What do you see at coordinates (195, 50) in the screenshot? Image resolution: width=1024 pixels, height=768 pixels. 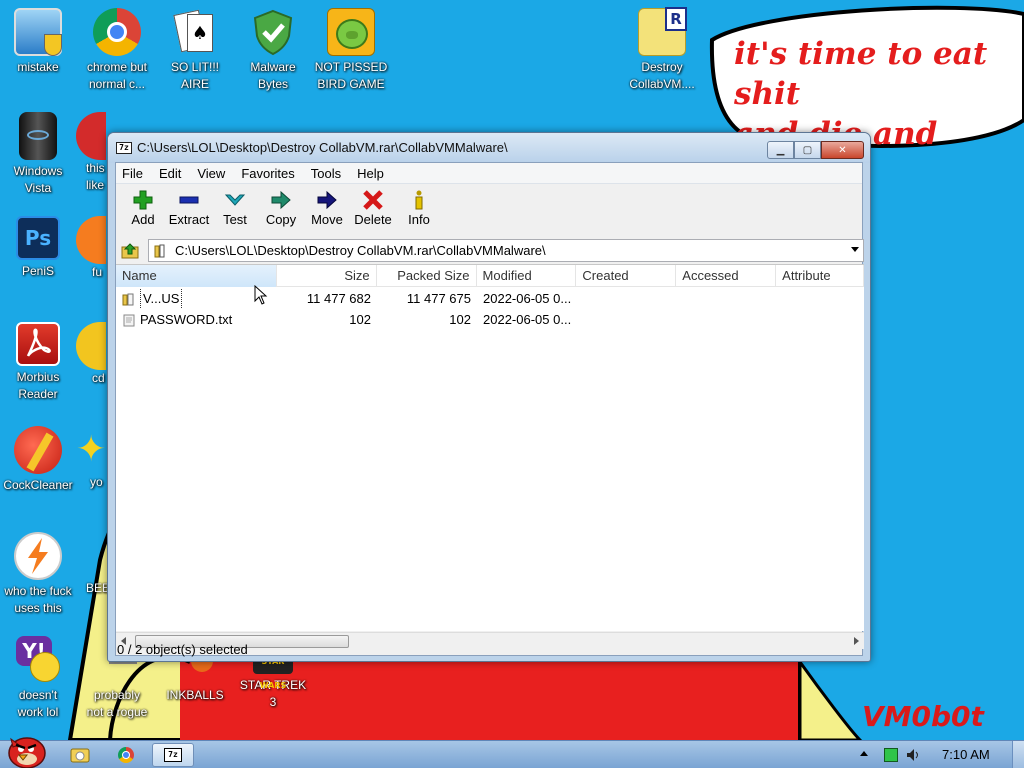 I see `desktop-icon-solitaire: ♠ SO LIT!!! AIRE` at bounding box center [195, 50].